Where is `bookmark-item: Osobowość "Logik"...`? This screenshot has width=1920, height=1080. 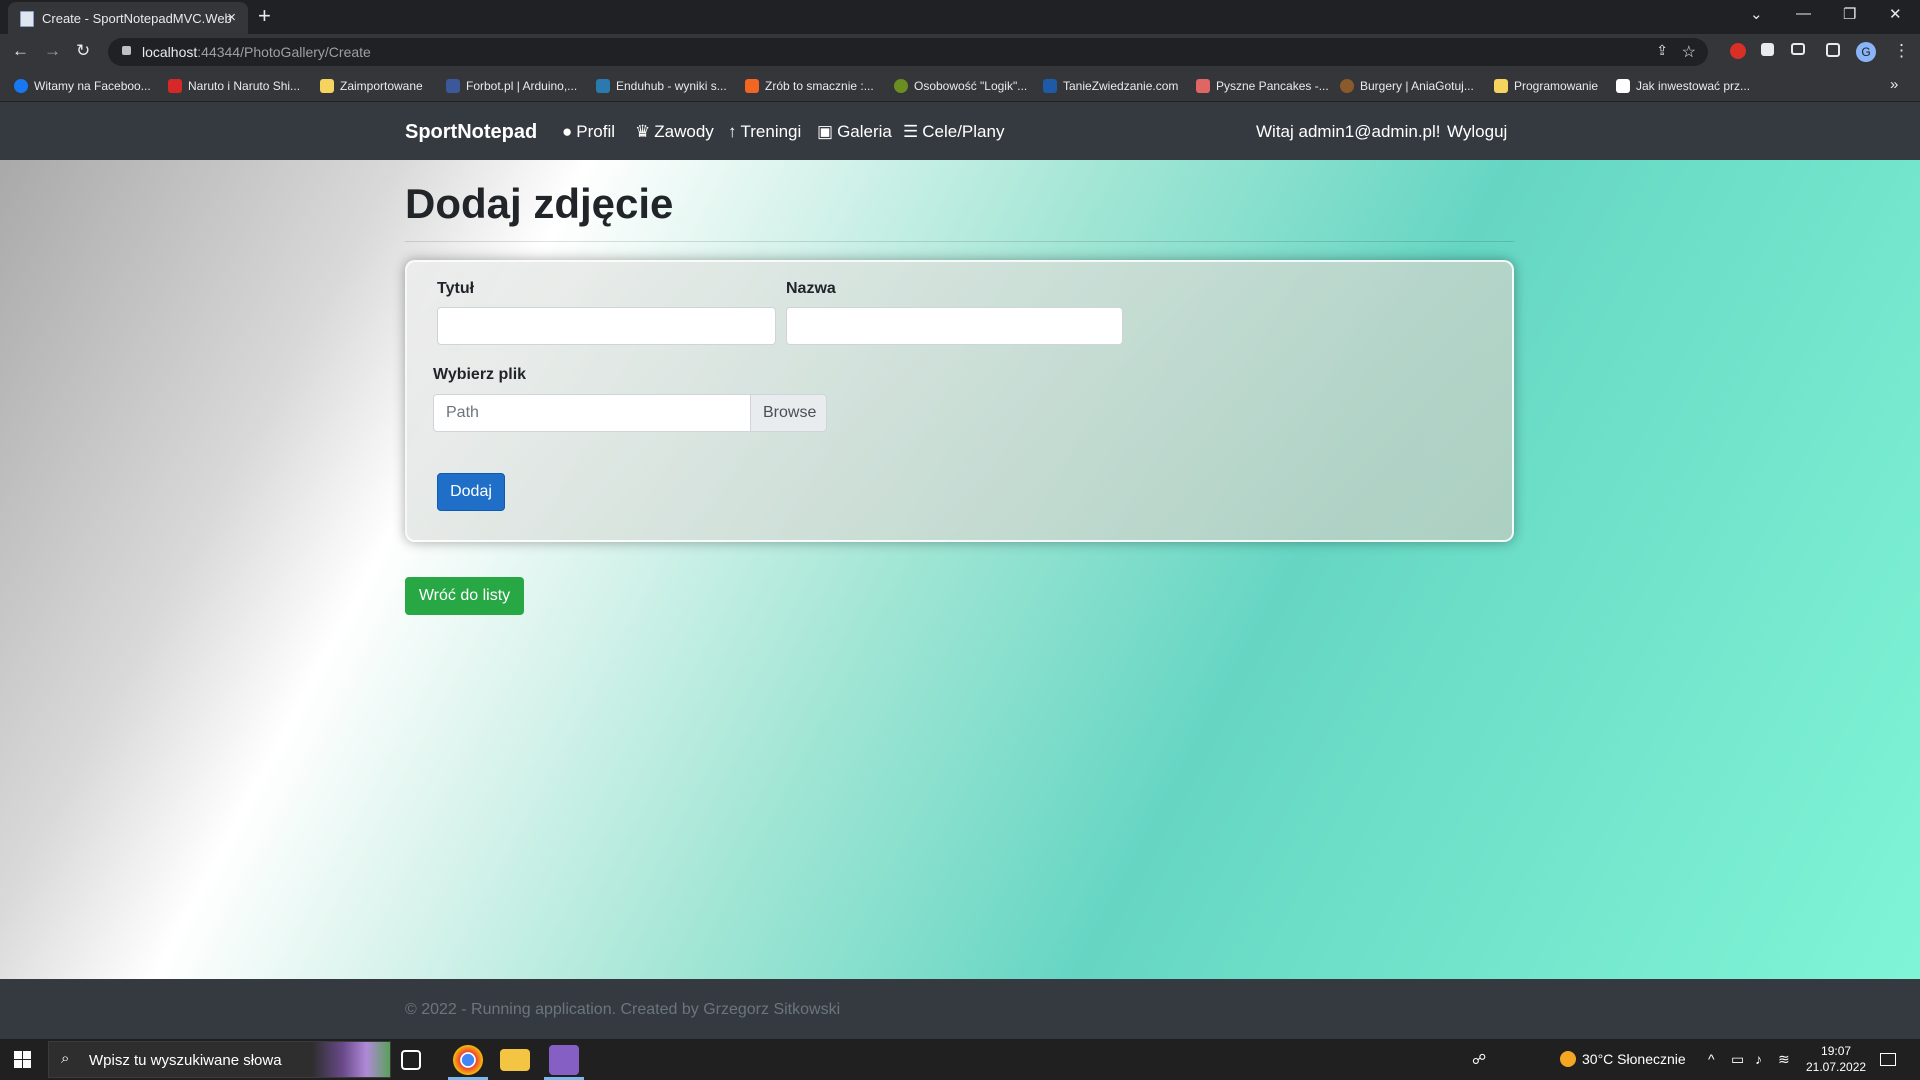 bookmark-item: Osobowość "Logik"... is located at coordinates (960, 86).